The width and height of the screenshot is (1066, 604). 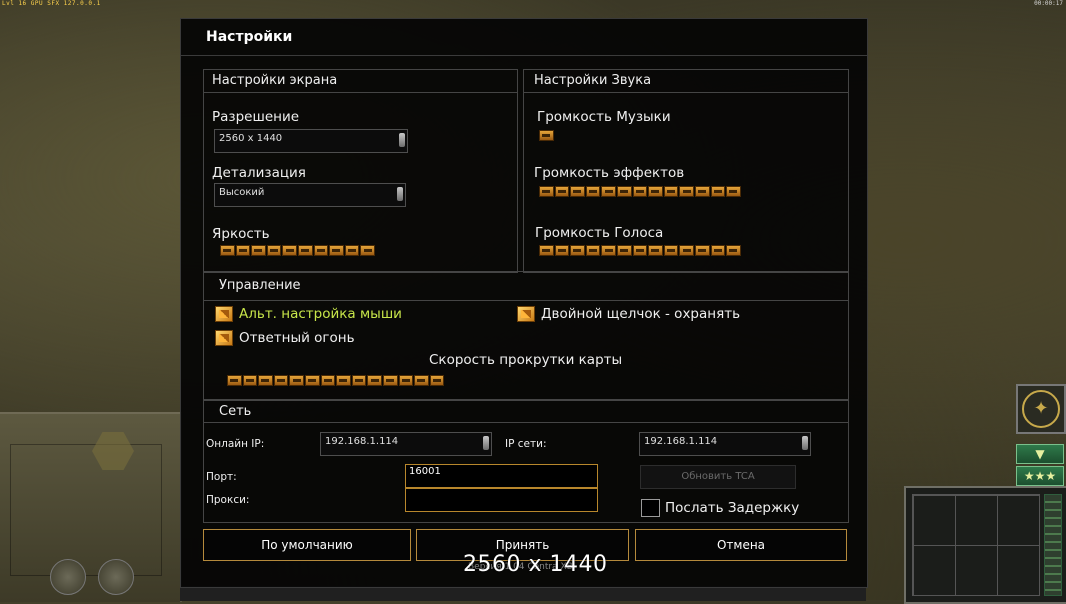 What do you see at coordinates (307, 545) in the screenshot?
I see `defaults-button: По умолчанию` at bounding box center [307, 545].